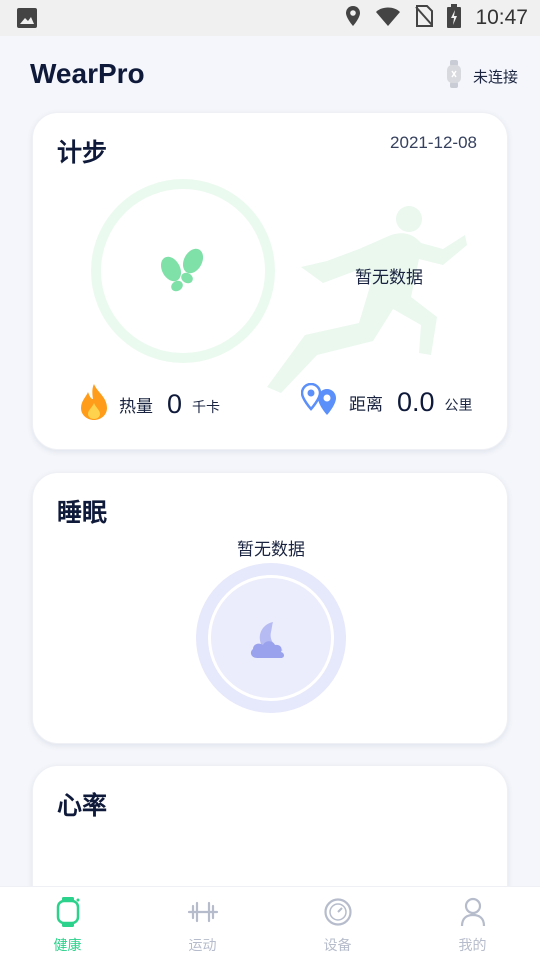  I want to click on sleep-no-data: 暂无数据, so click(271, 550).